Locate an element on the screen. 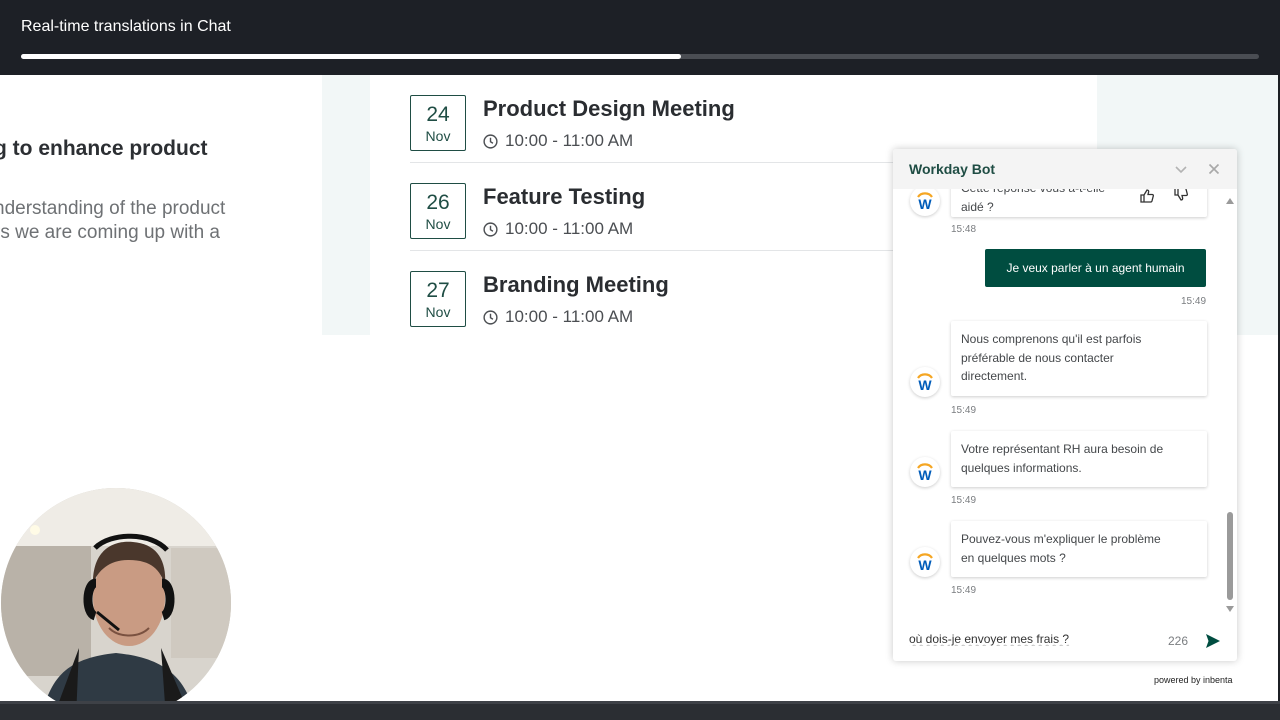  message-text: Votre représentant RH aura besoin de is located at coordinates (1062, 449).